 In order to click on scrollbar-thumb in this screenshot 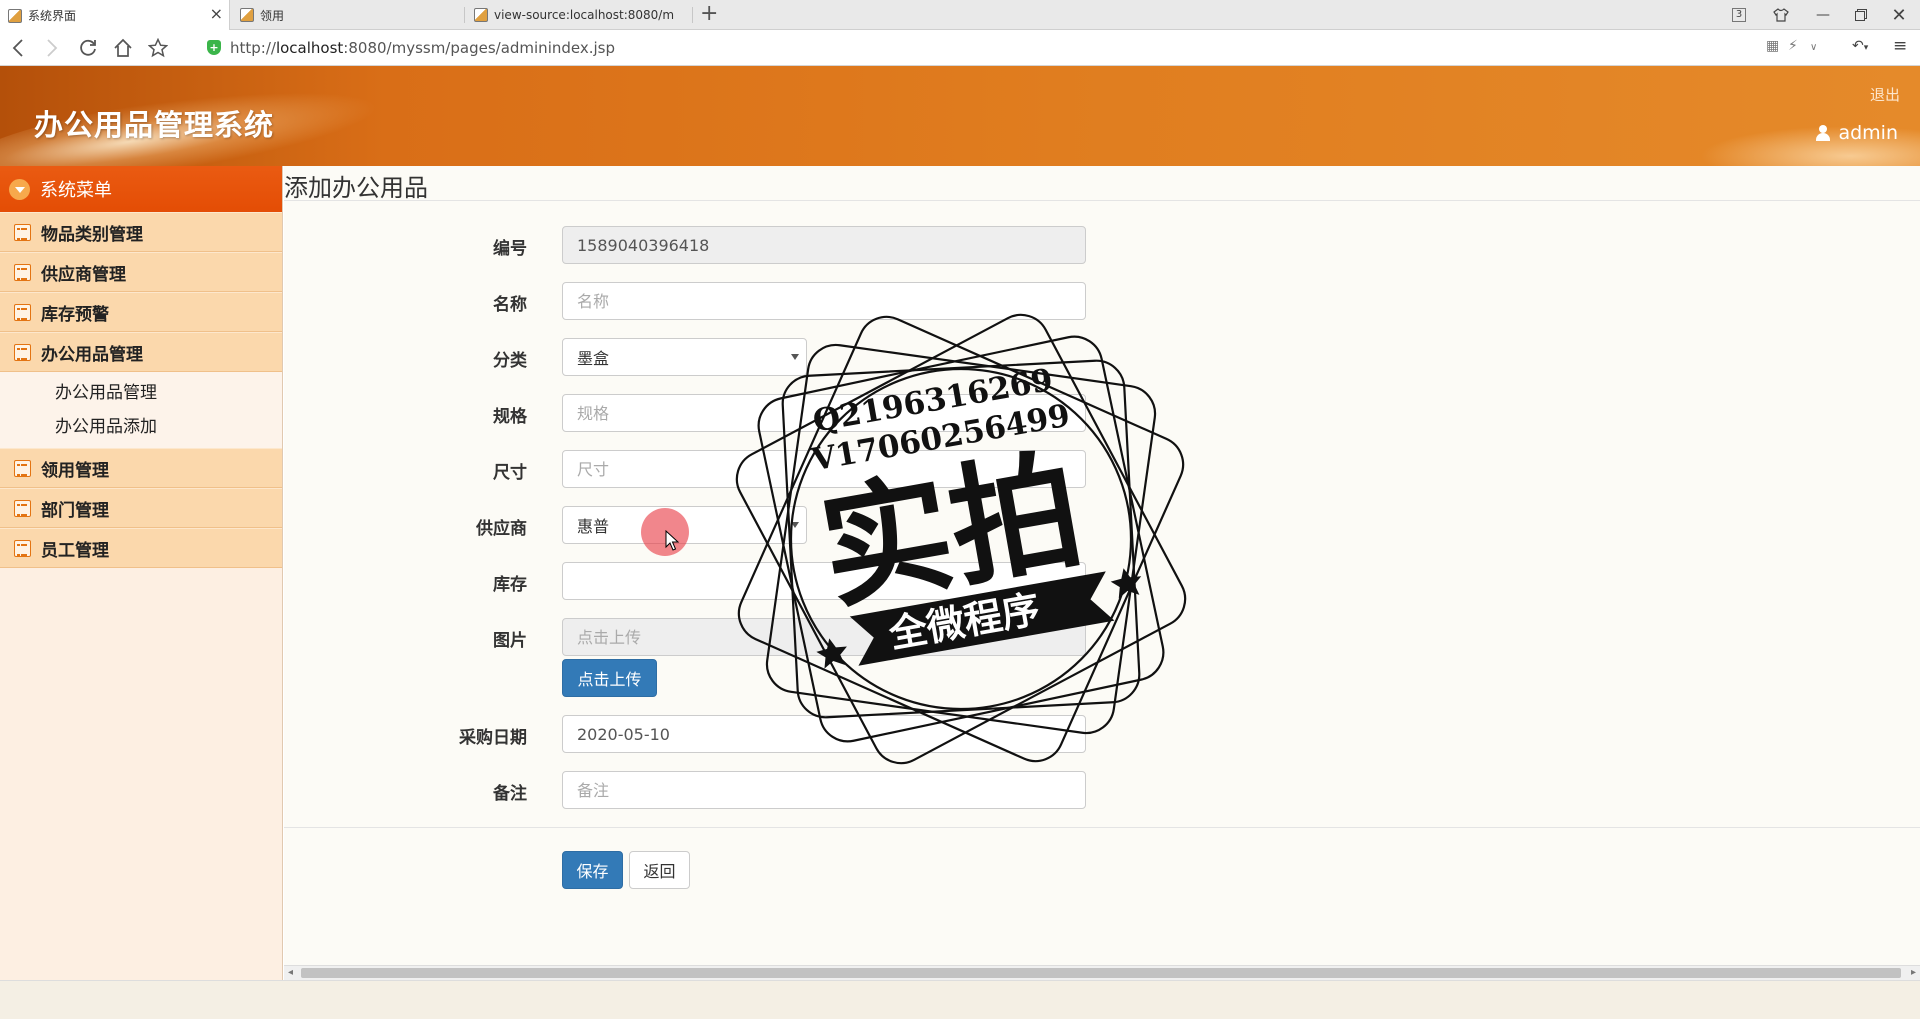, I will do `click(1101, 973)`.